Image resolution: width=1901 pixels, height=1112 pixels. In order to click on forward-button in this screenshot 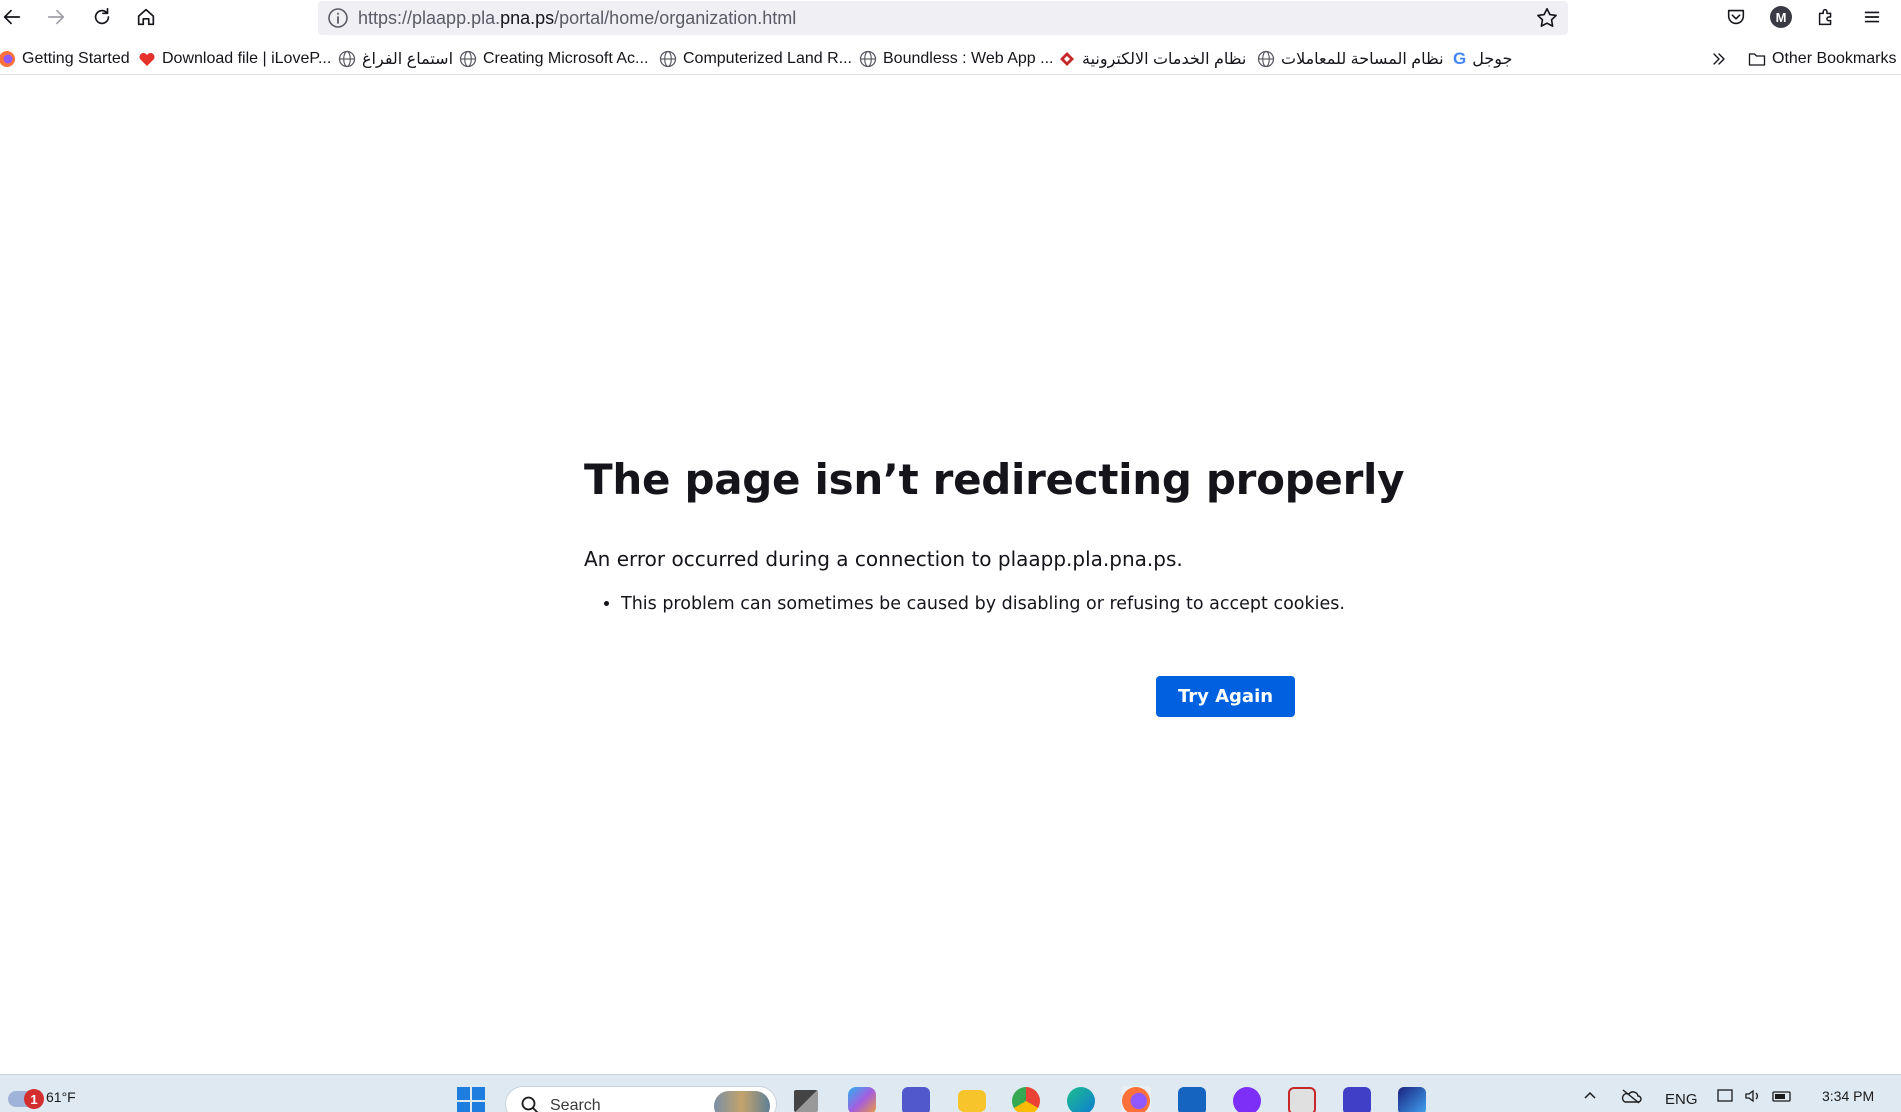, I will do `click(56, 17)`.